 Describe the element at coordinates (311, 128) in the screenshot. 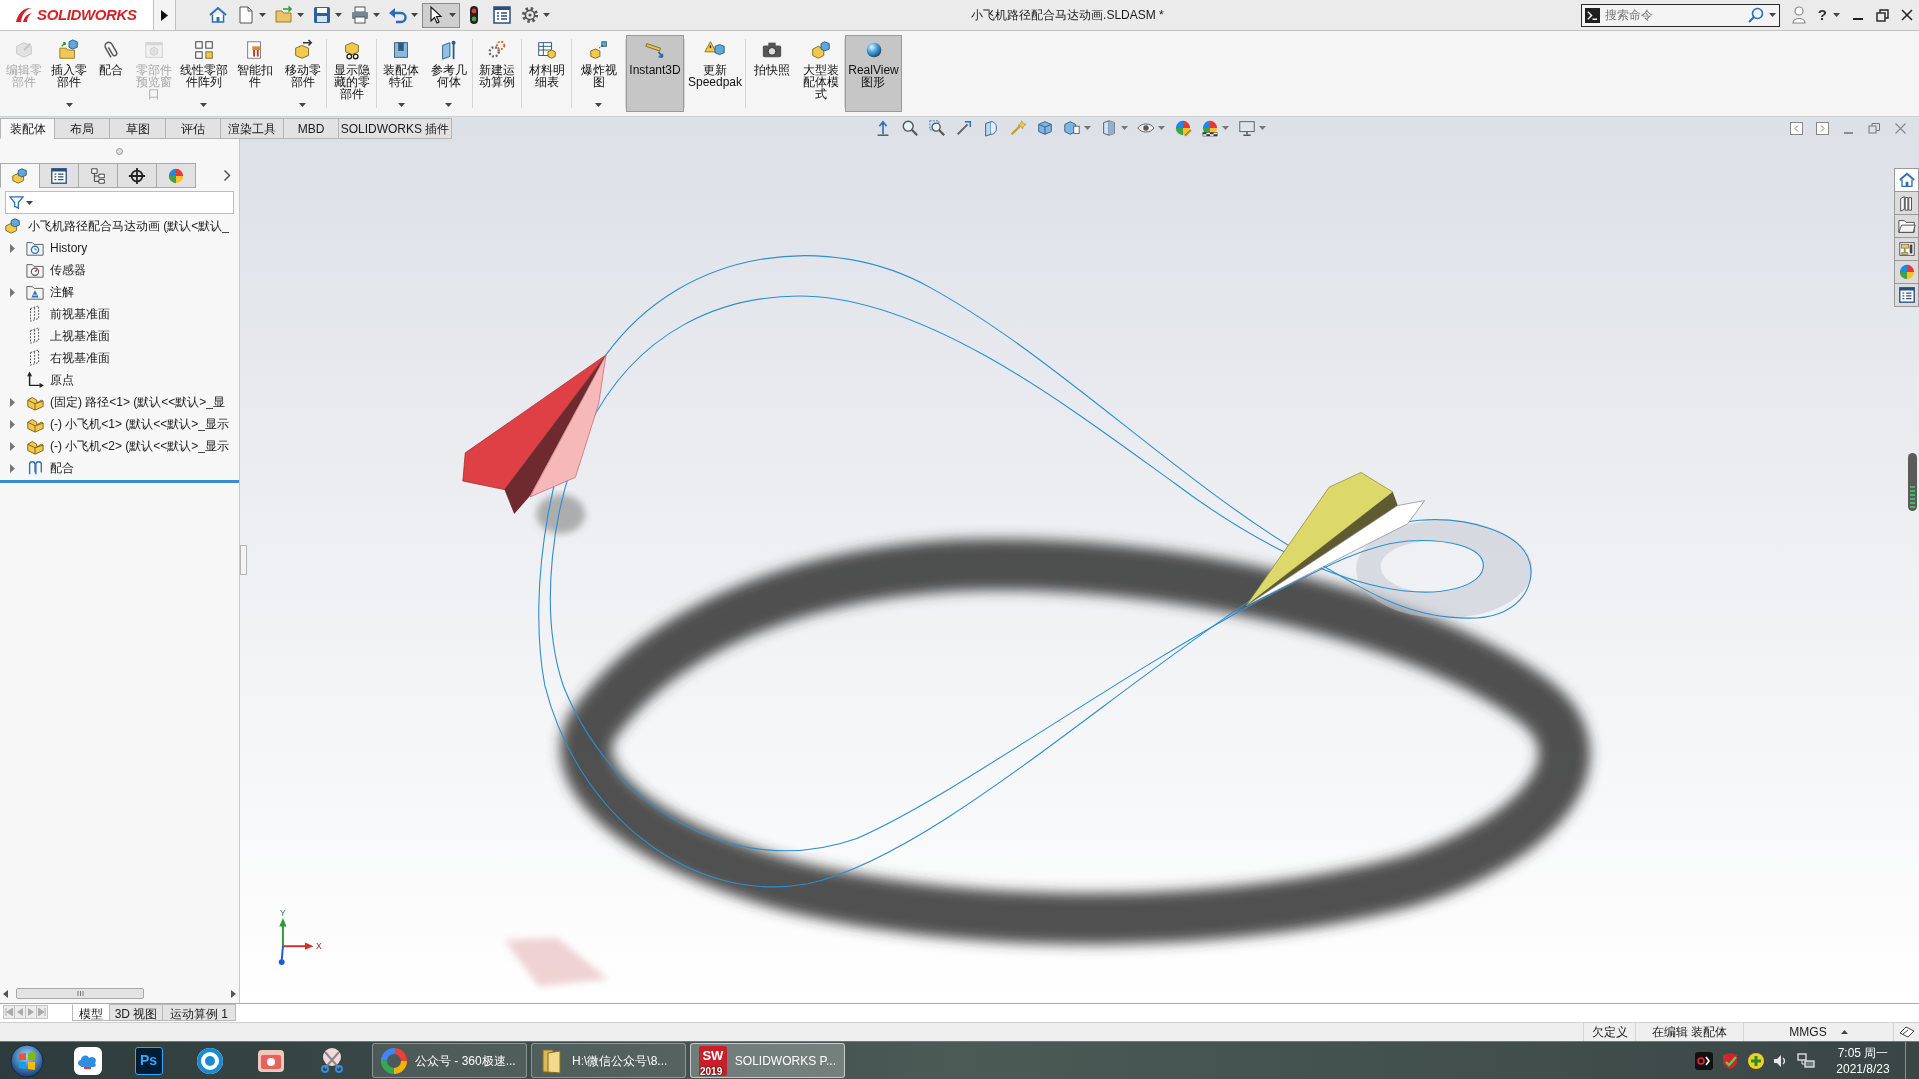

I see `tab: MBD` at that location.